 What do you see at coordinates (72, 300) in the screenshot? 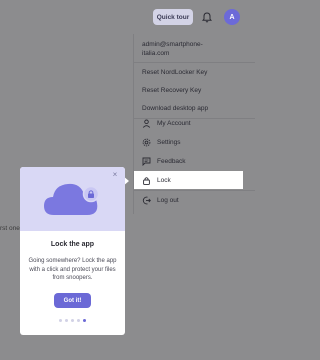
I see `got-it-button: Got it!` at bounding box center [72, 300].